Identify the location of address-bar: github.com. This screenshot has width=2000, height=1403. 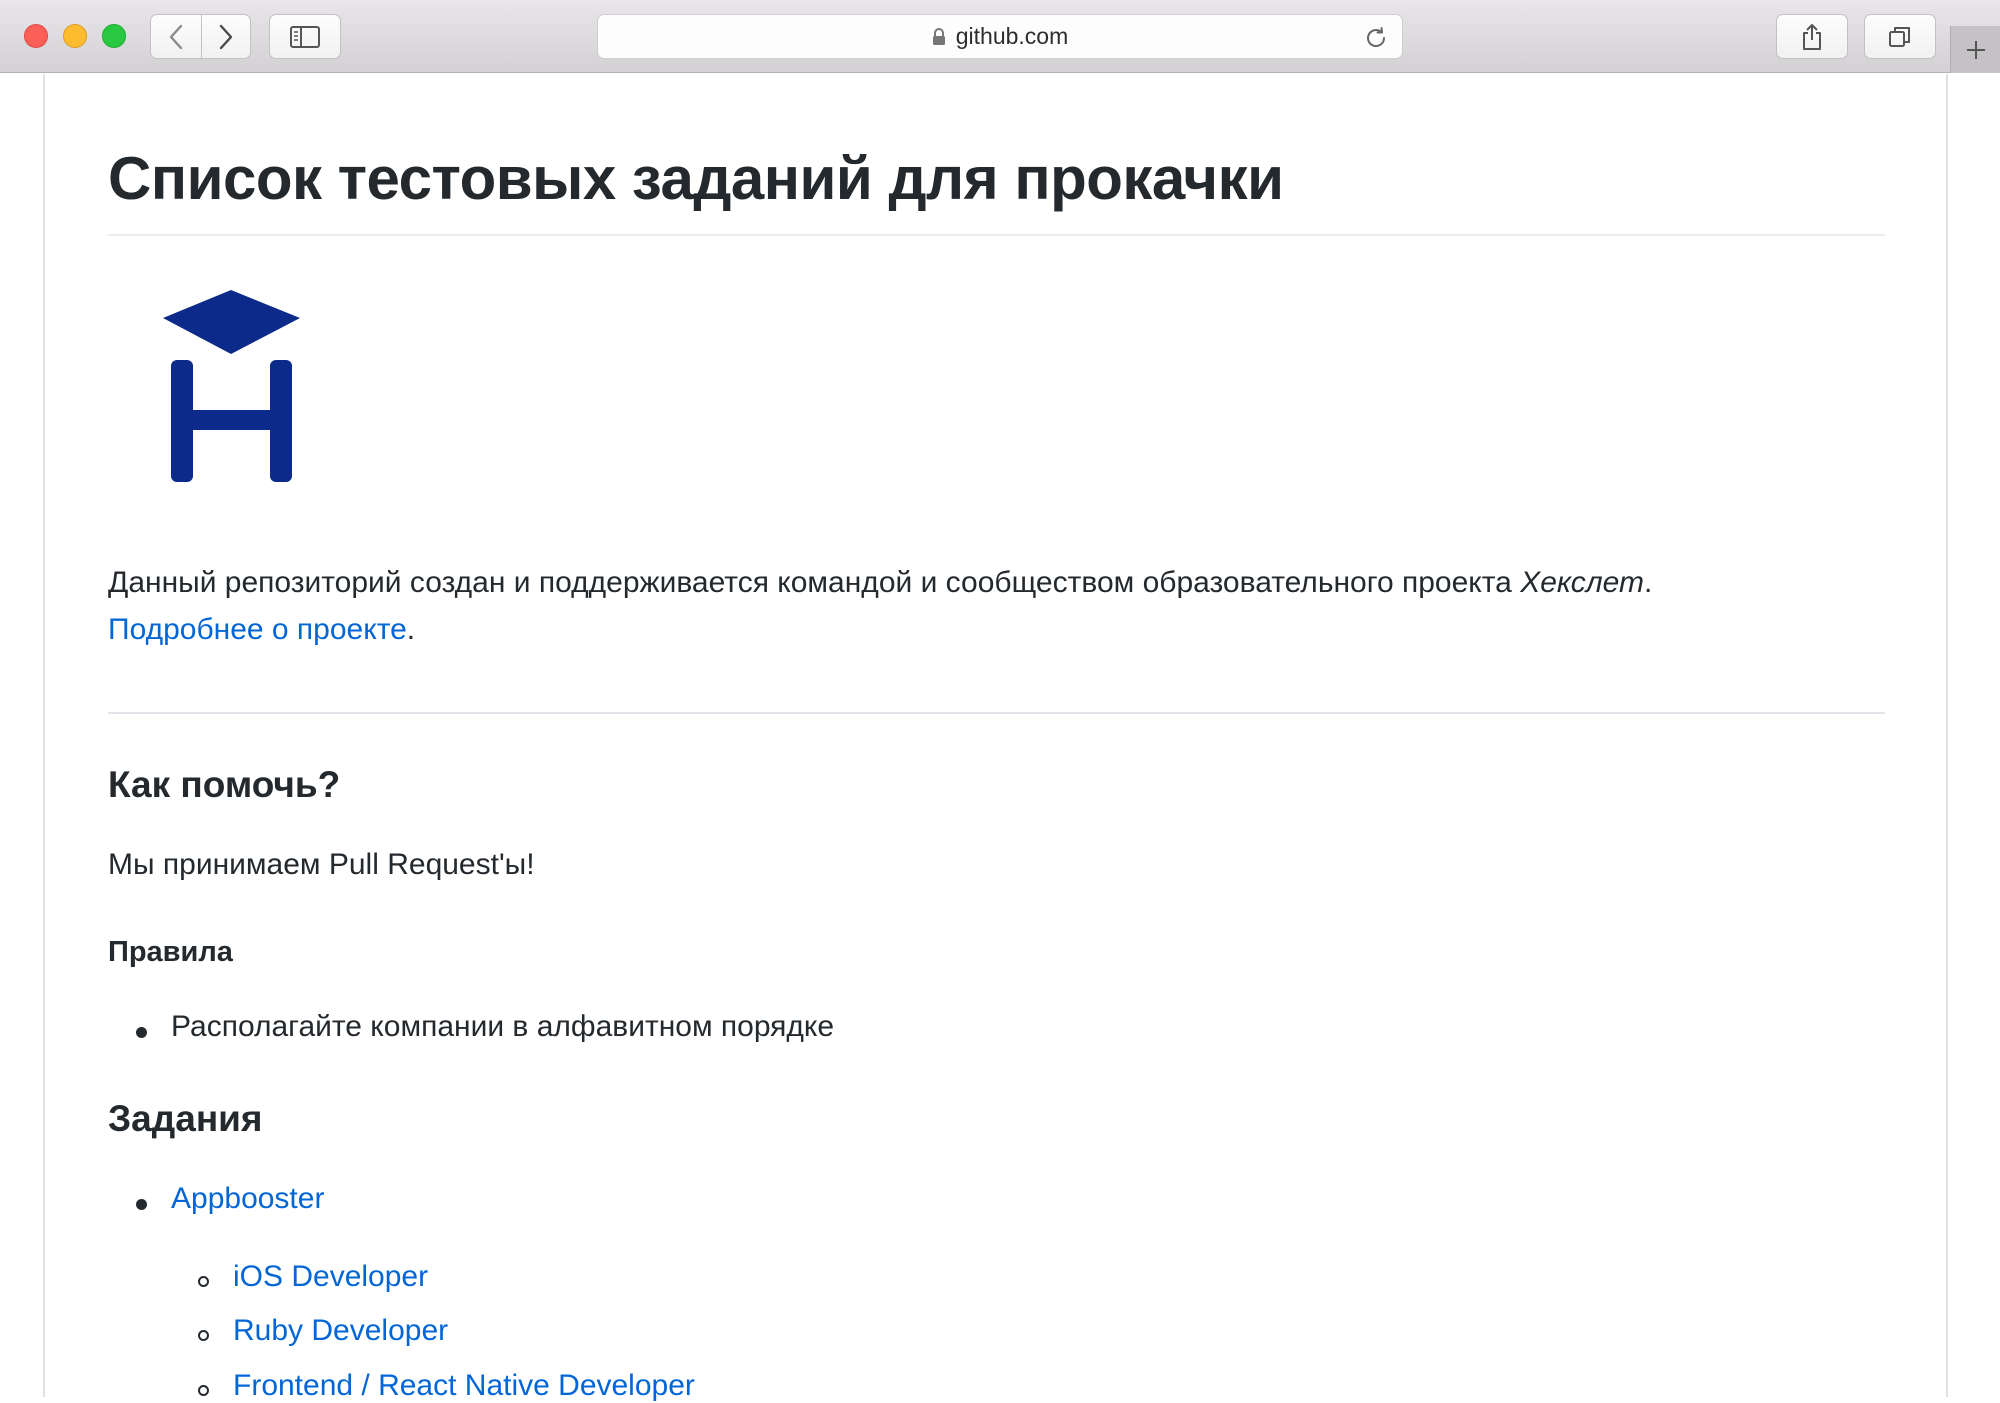
(1000, 36).